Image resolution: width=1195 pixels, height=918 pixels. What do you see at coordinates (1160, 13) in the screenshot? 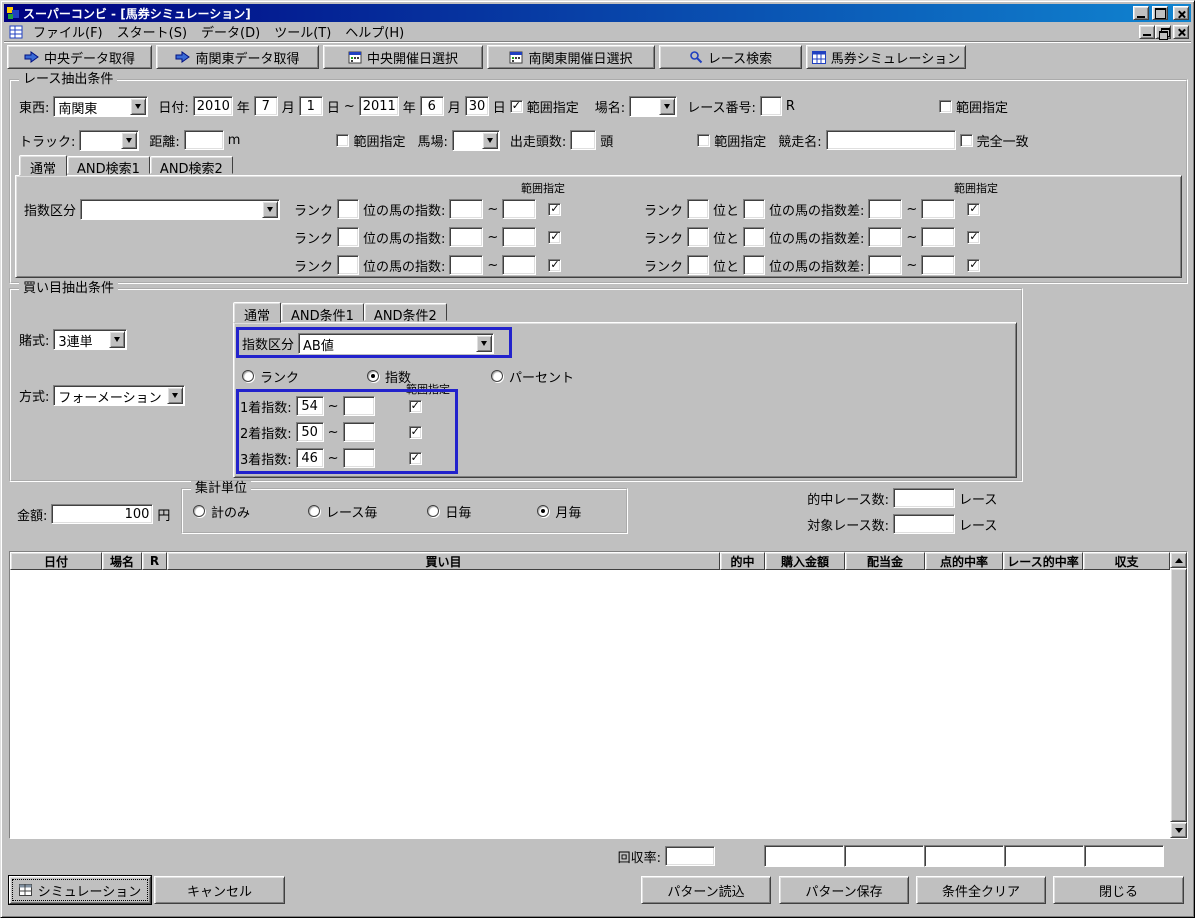
I see `maximize-button` at bounding box center [1160, 13].